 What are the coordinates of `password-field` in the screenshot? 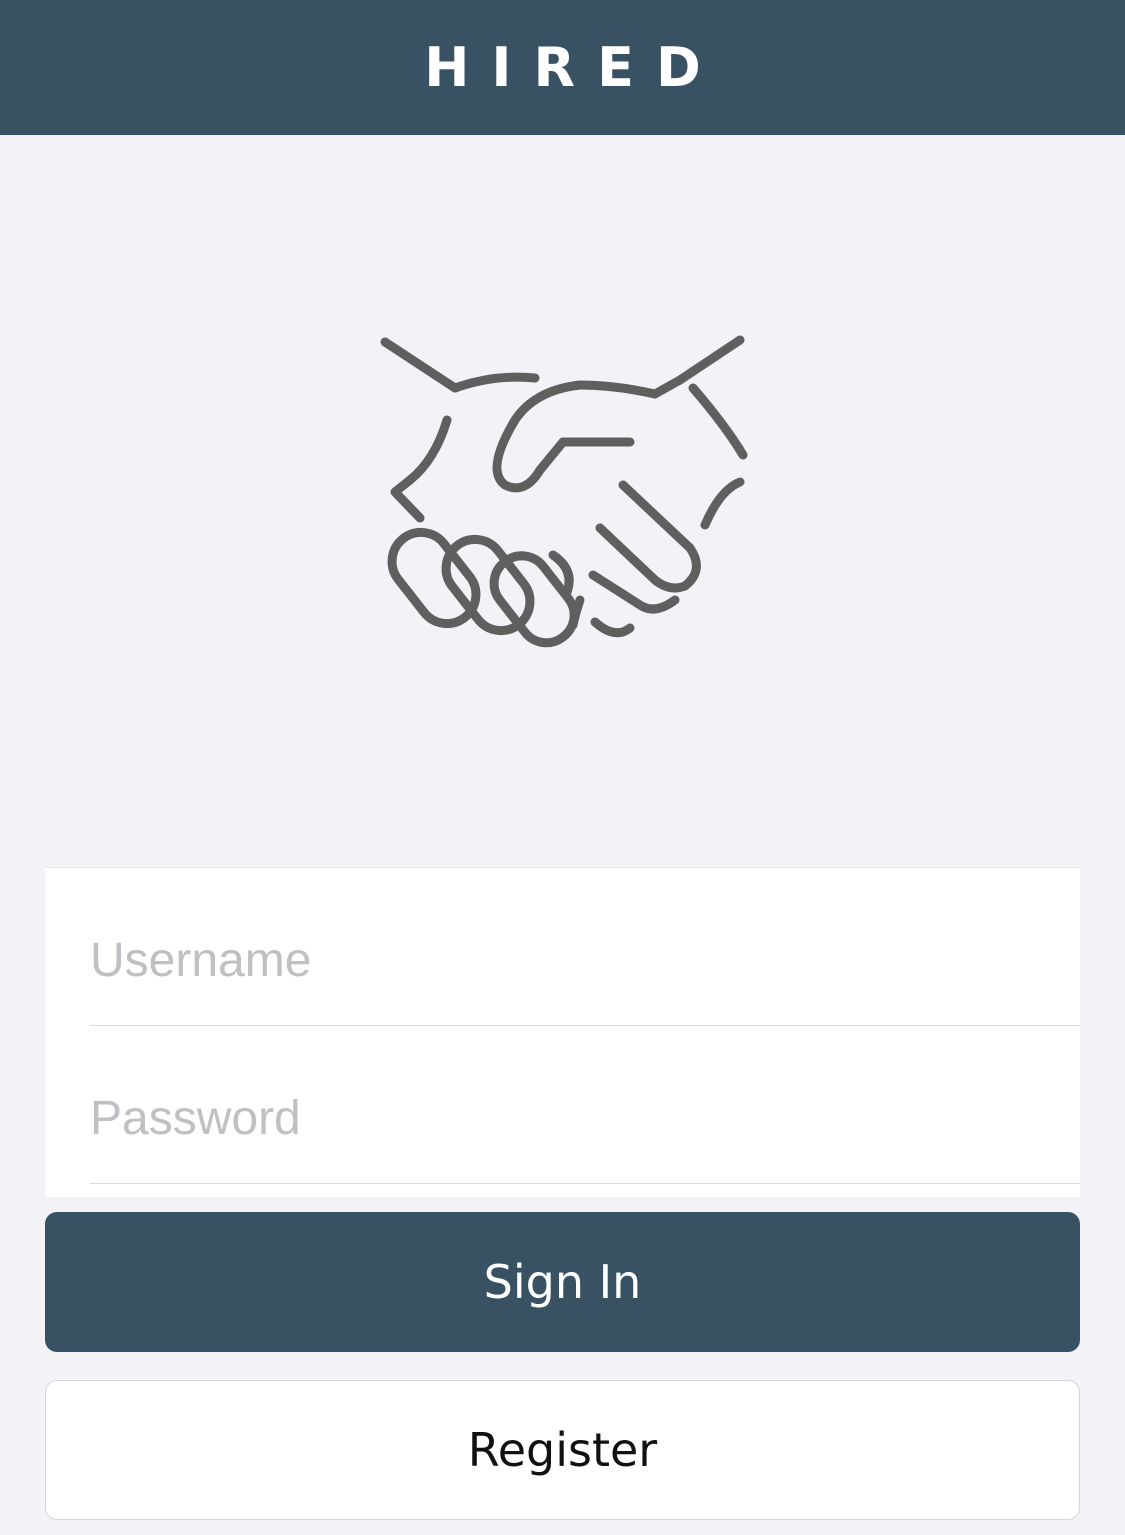 It's located at (585, 1105).